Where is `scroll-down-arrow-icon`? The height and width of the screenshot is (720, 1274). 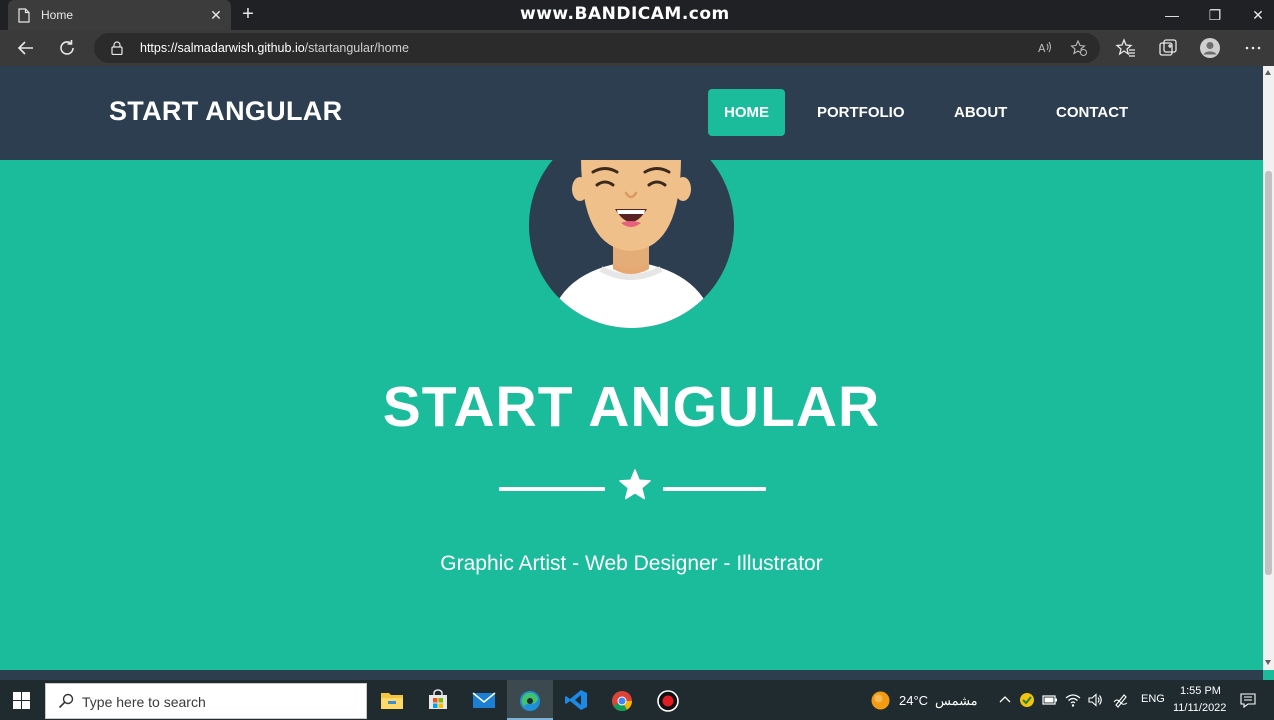 scroll-down-arrow-icon is located at coordinates (1268, 662).